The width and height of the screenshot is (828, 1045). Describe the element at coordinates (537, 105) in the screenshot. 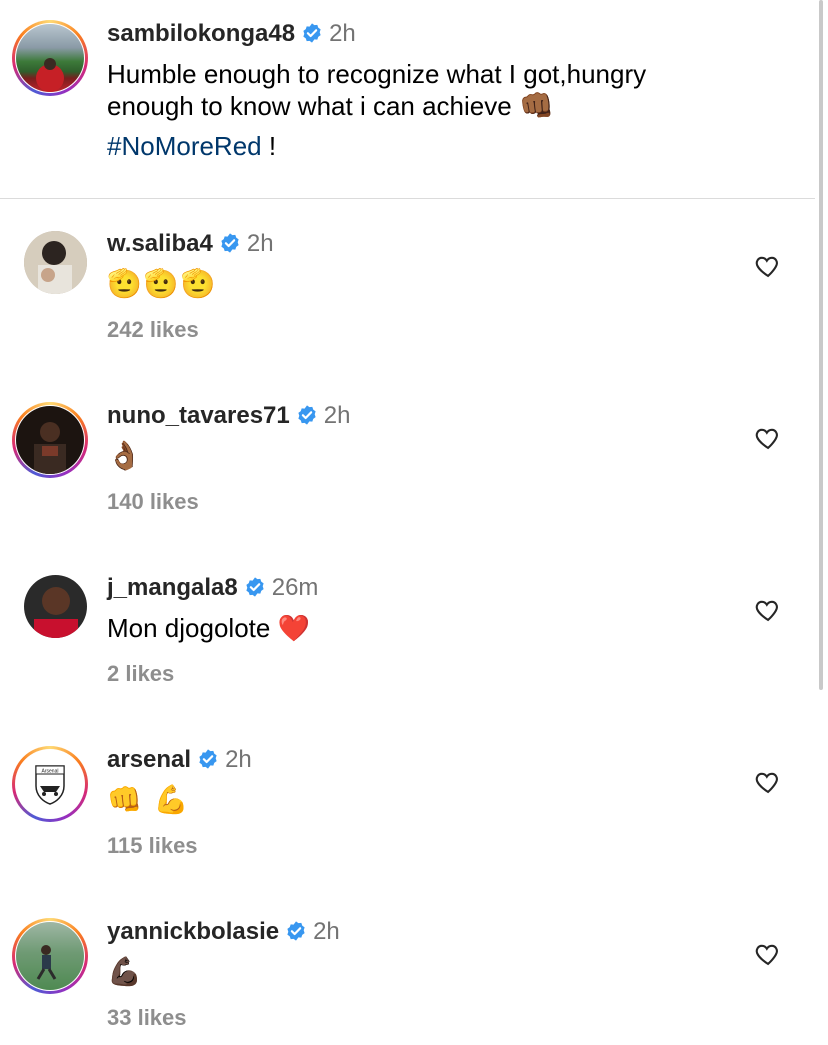

I see `fist-emoji: 👊🏾` at that location.